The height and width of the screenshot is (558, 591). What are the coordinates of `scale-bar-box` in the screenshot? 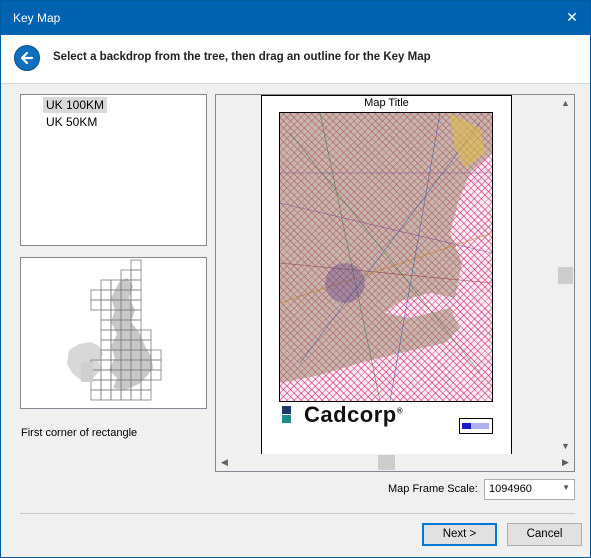 It's located at (476, 426).